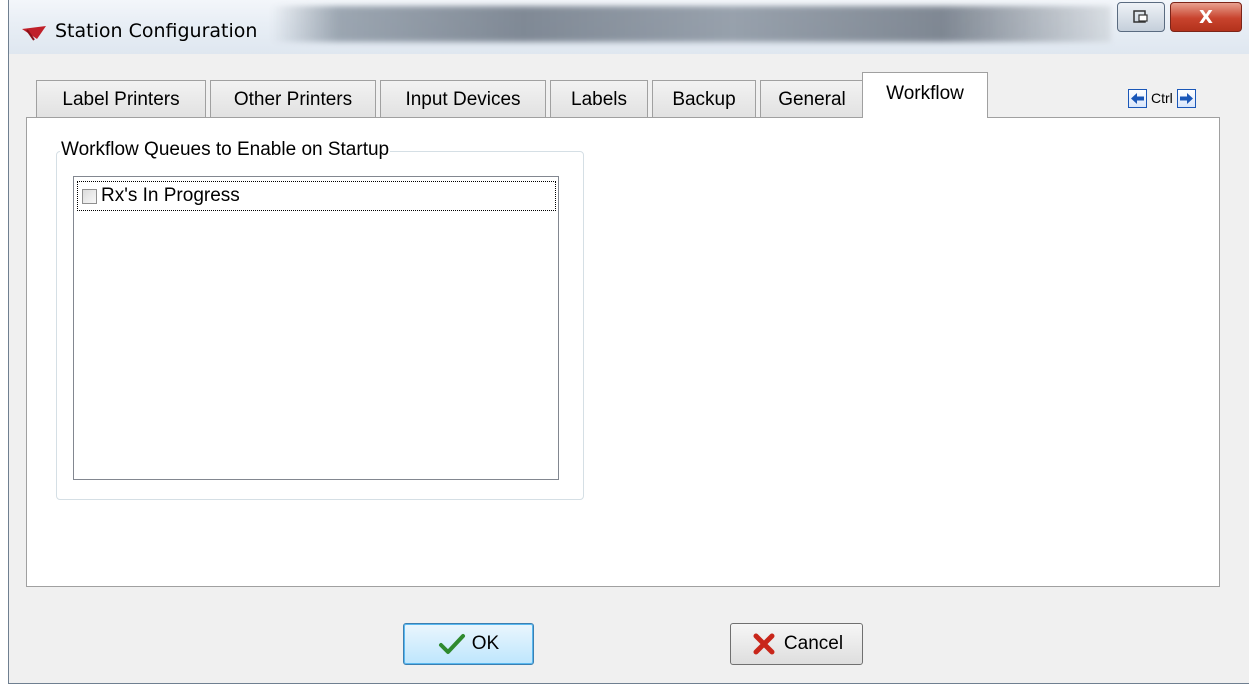  I want to click on close-icon: X, so click(1206, 17).